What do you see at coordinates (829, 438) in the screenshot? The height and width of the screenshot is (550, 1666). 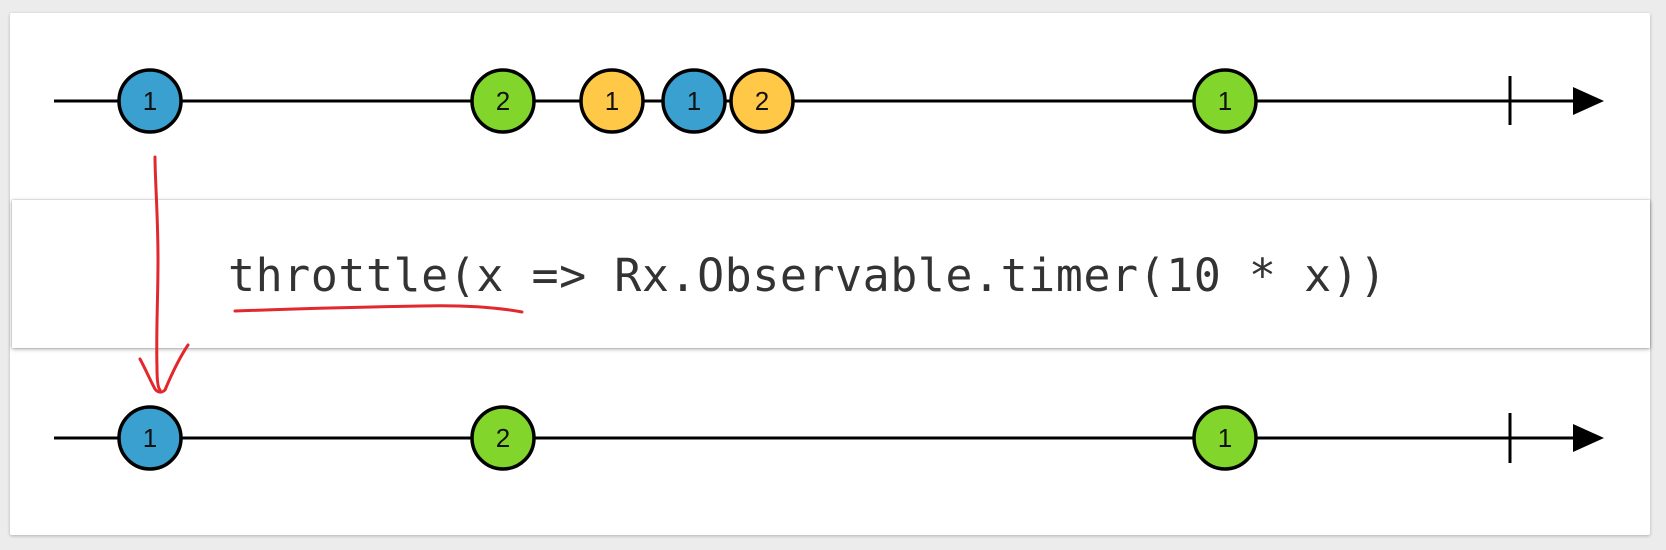 I see `output-timeline: 1 2 1` at bounding box center [829, 438].